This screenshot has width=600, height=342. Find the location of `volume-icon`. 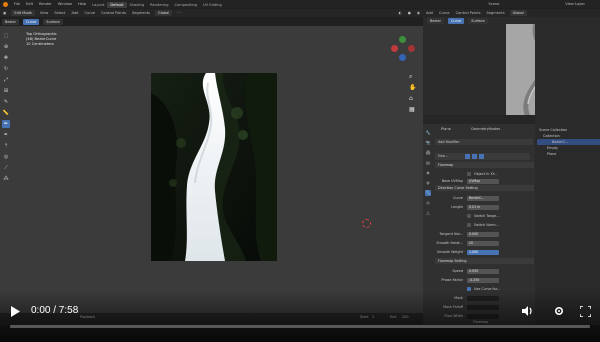

volume-icon is located at coordinates (527, 311).